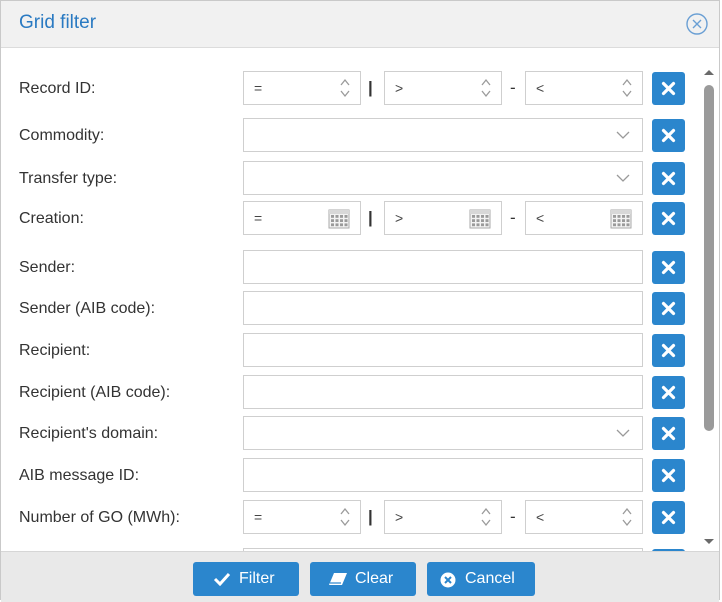  I want to click on scrollbar-thumb, so click(709, 258).